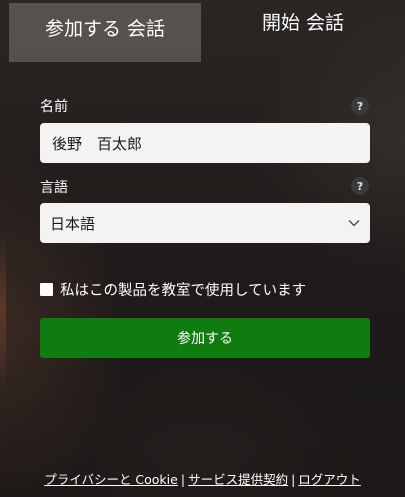 The height and width of the screenshot is (497, 405). I want to click on classroom-checkbox-label: 私はこの製品を教室で使用しています, so click(183, 289).